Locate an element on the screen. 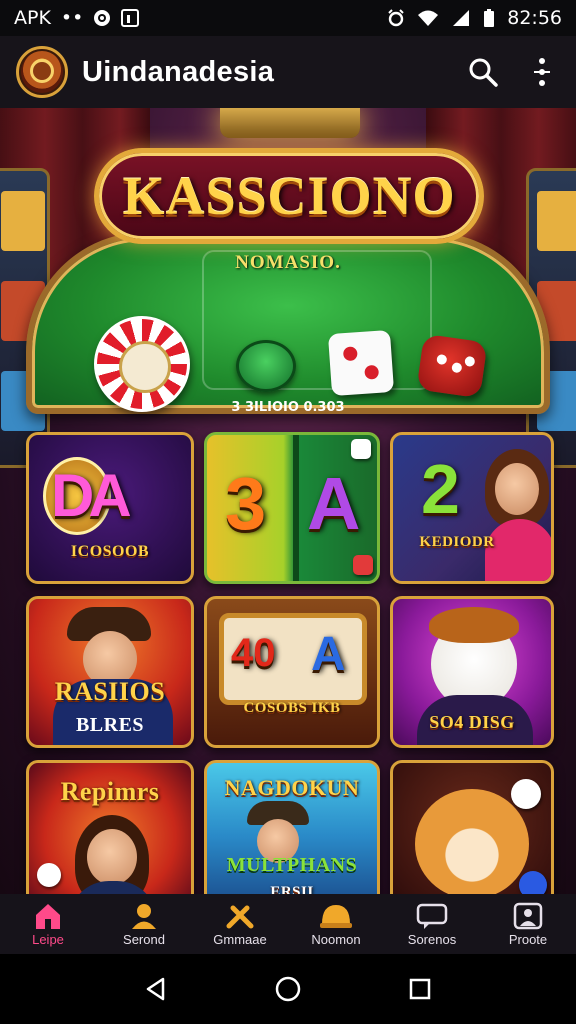  game-tile-3a: 3 A is located at coordinates (292, 508).